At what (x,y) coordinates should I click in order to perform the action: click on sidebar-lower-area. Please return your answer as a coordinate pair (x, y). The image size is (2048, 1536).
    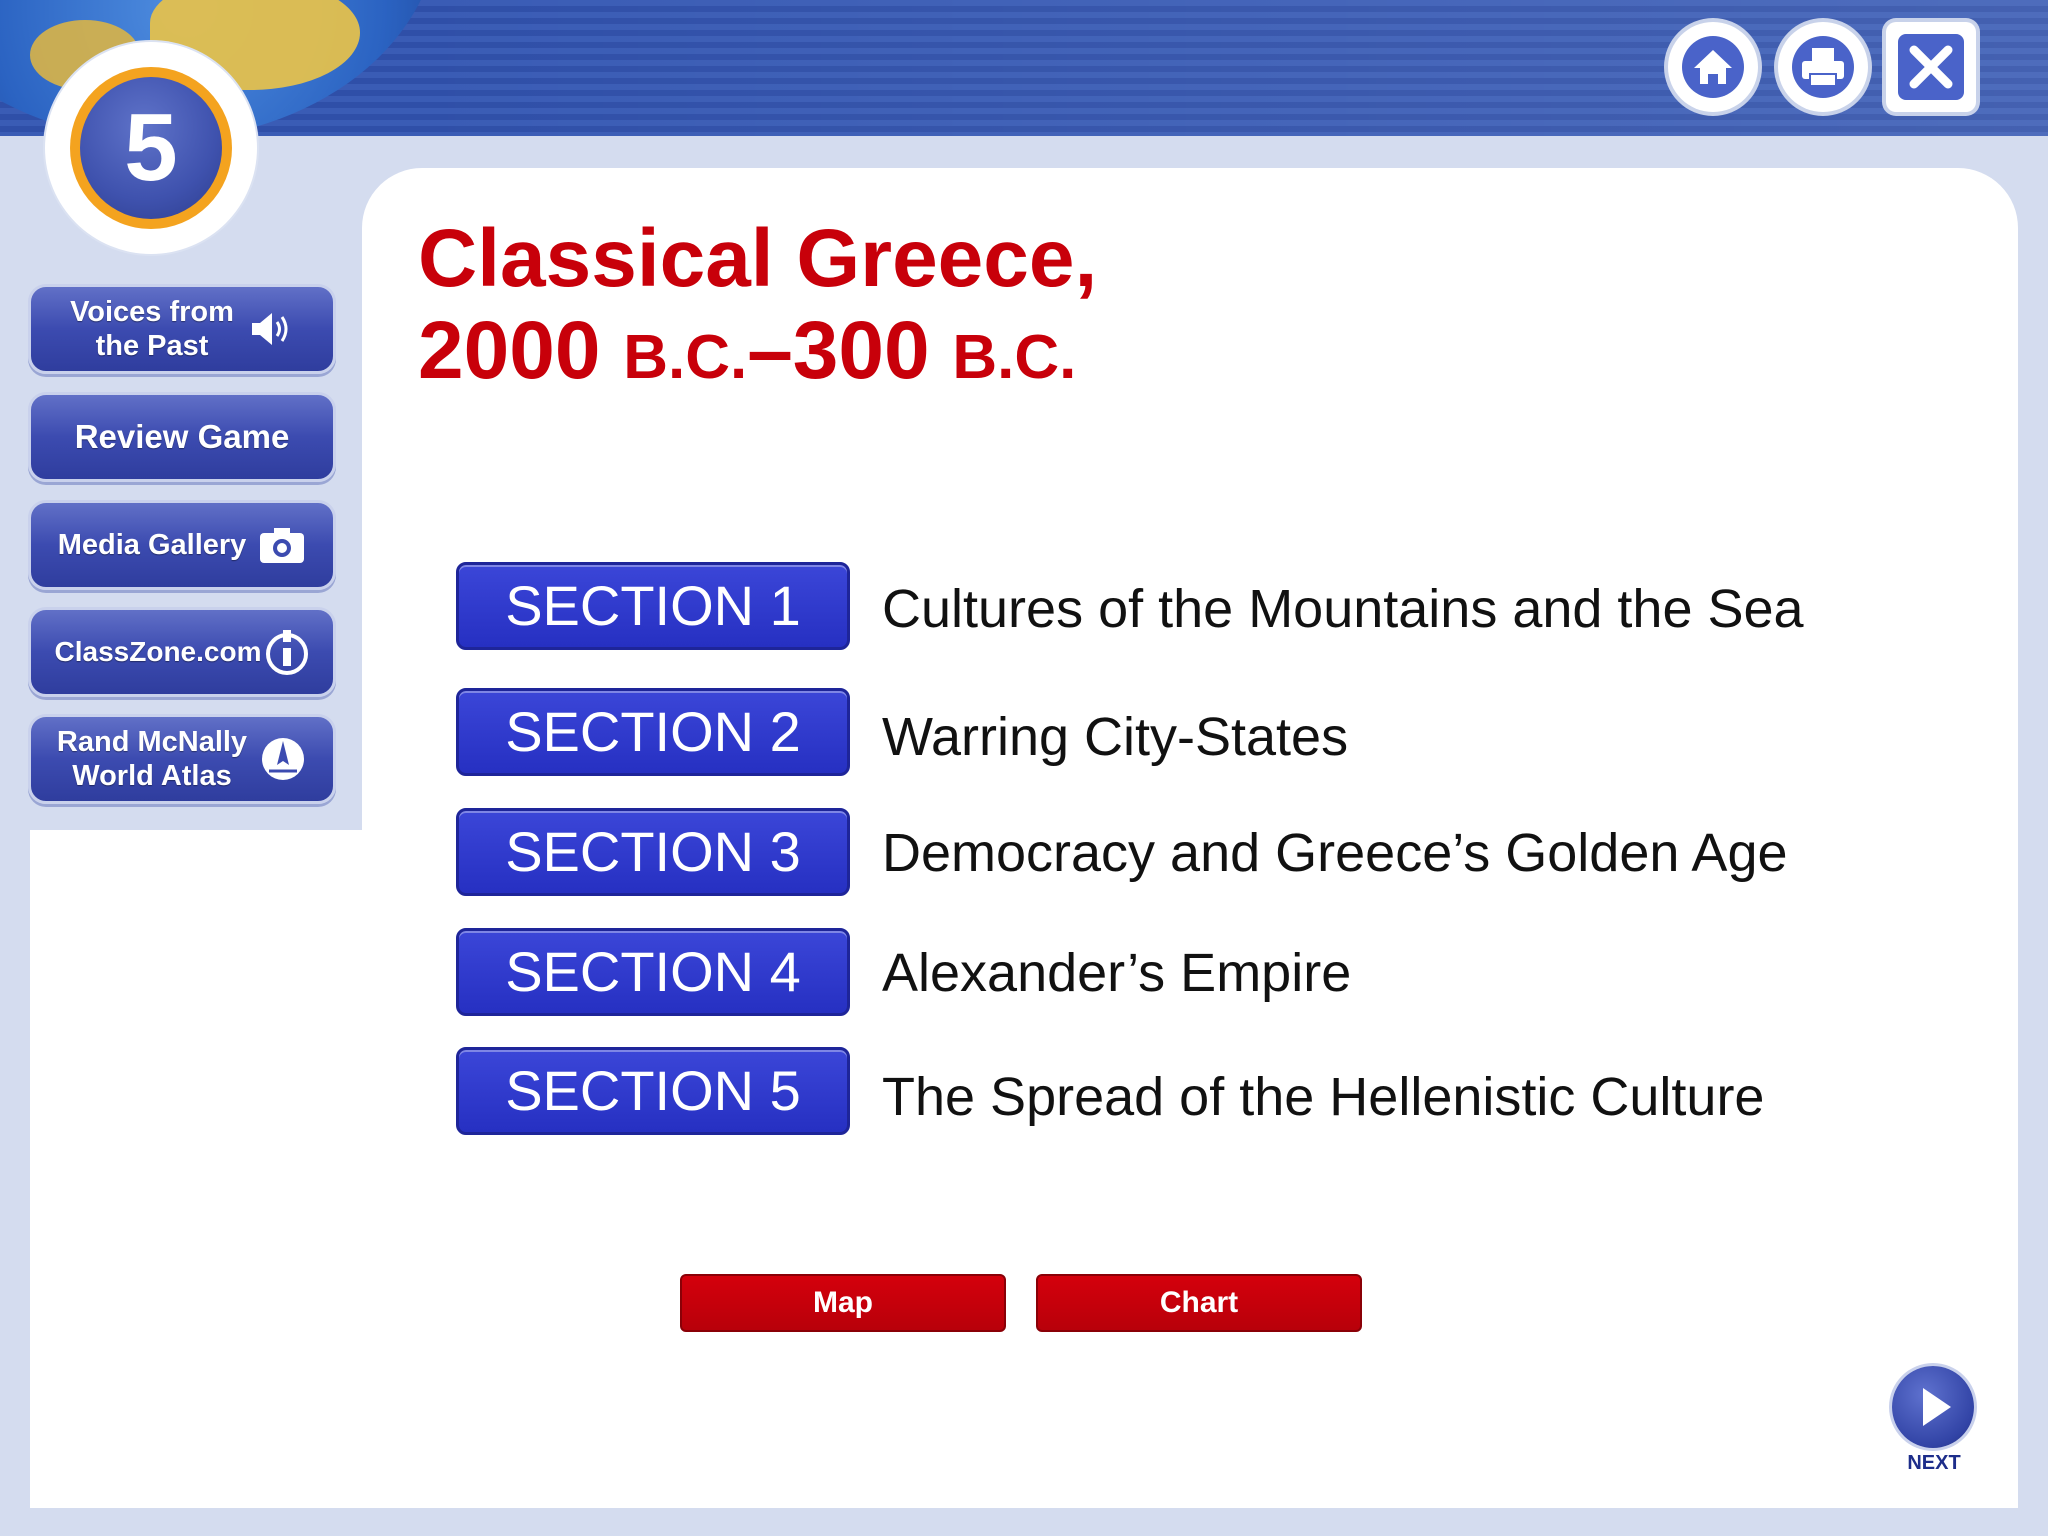
    Looking at the image, I should click on (200, 1169).